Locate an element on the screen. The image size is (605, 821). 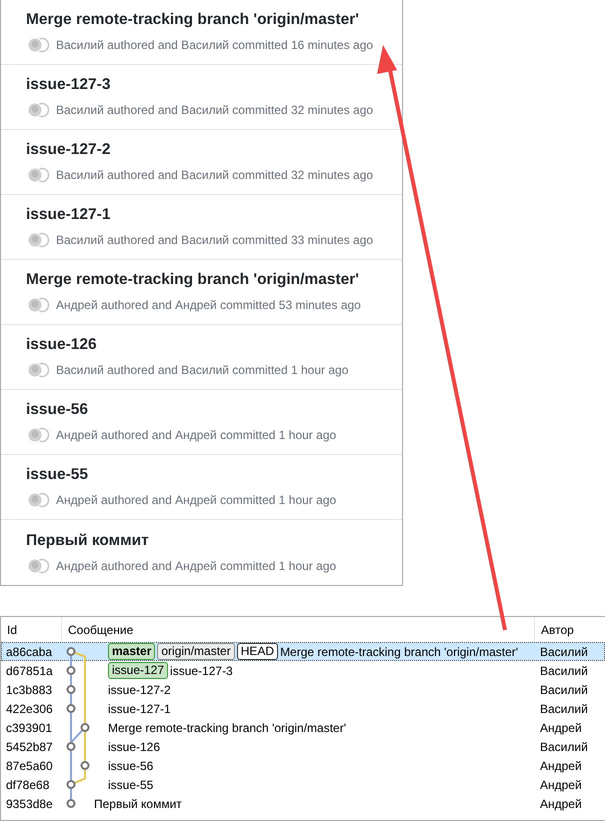
table-row: a86caba master origin/master HEAD Merge remote-tracking branch 'origin/master' Василий is located at coordinates (303, 651).